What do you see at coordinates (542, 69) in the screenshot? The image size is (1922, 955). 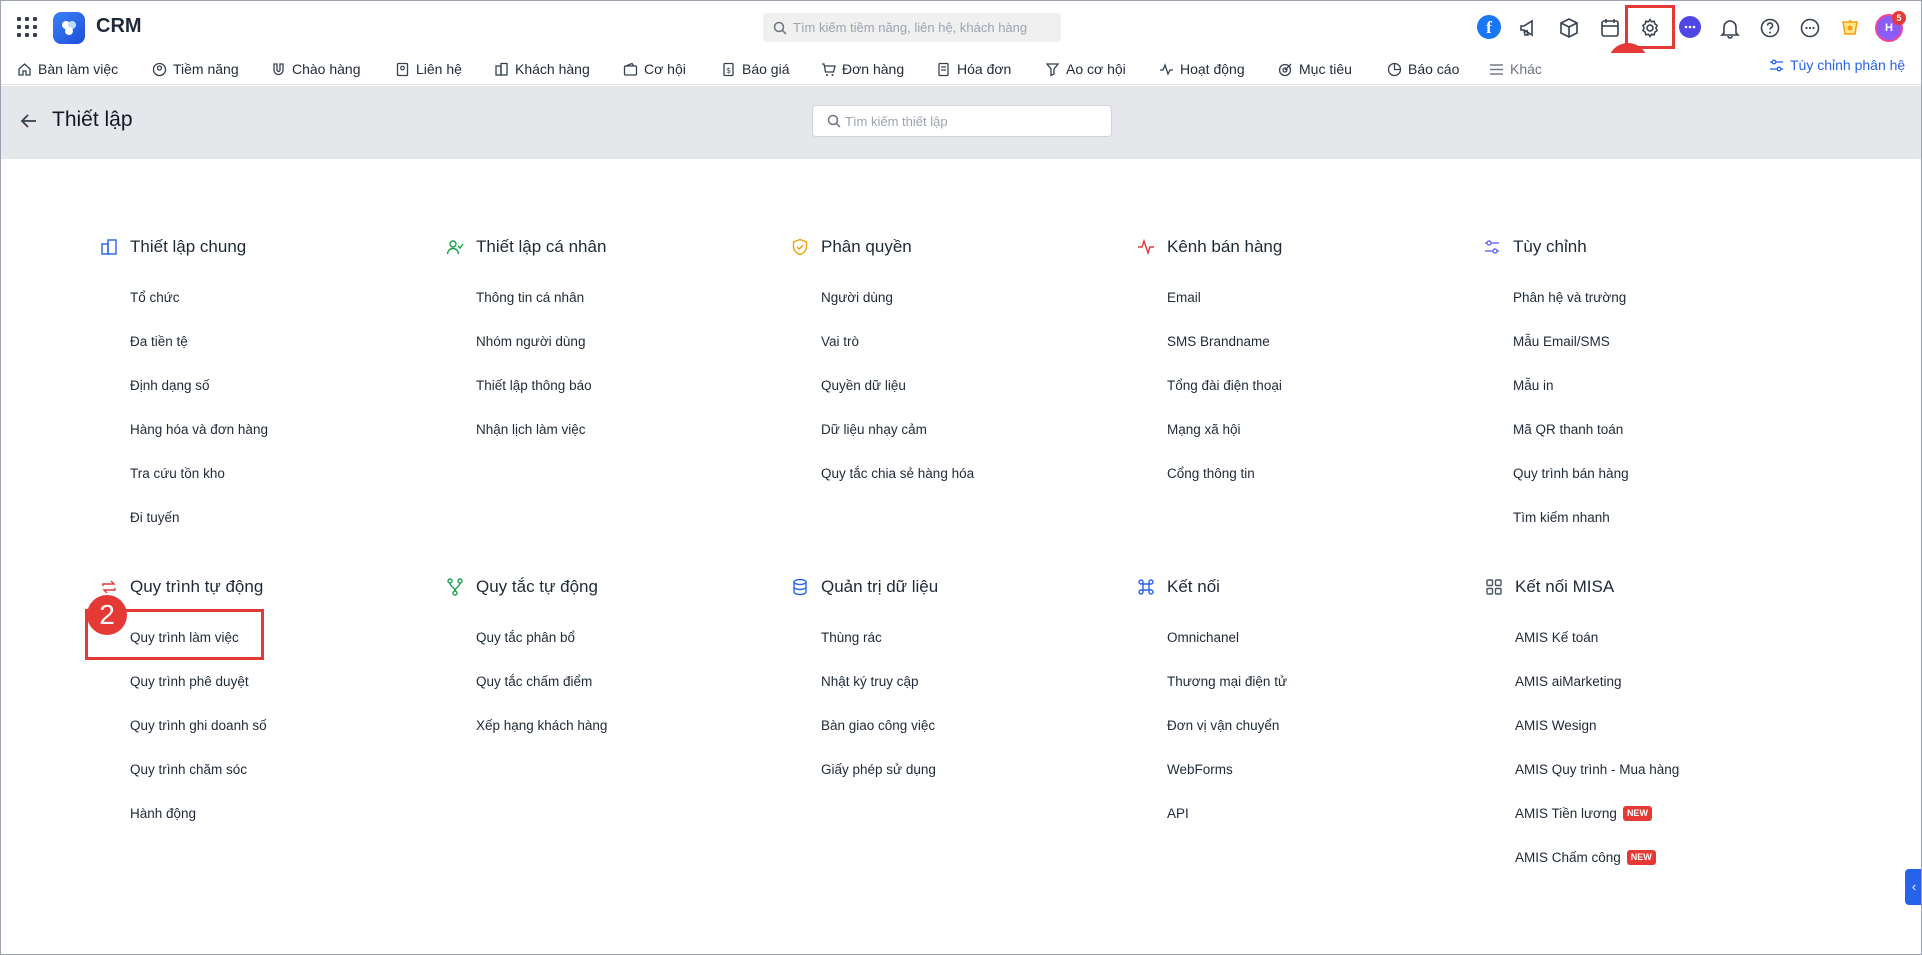 I see `nav-item-khach-hang: Khách hàng` at bounding box center [542, 69].